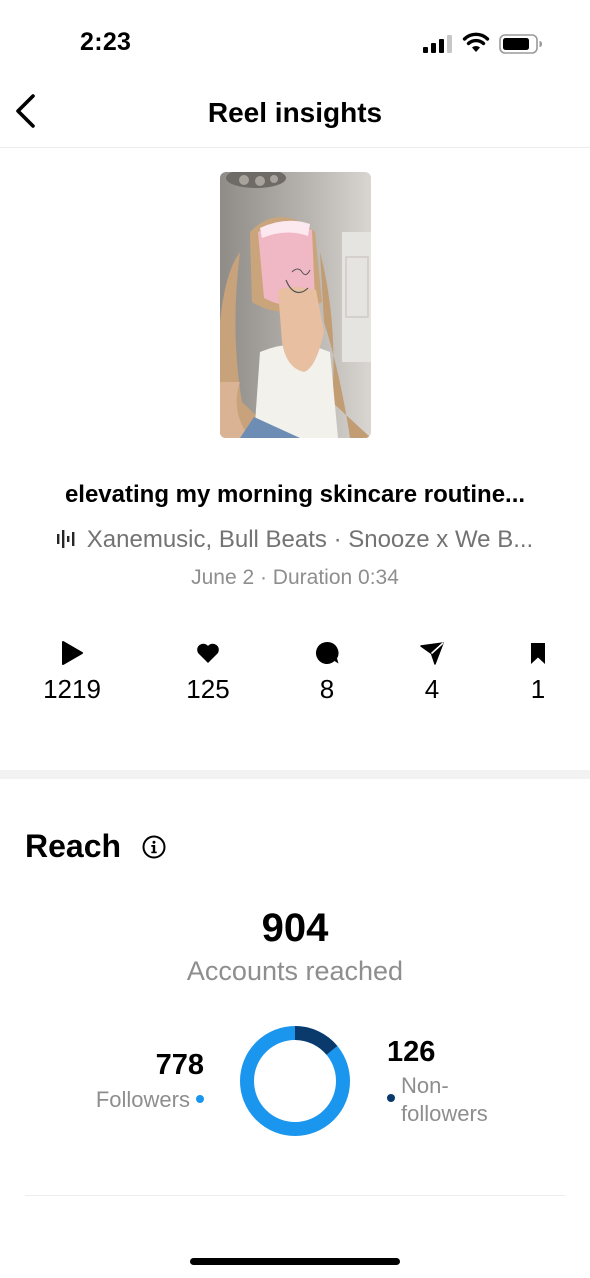 This screenshot has width=590, height=1278. What do you see at coordinates (200, 1099) in the screenshot?
I see `followers-legend-dot` at bounding box center [200, 1099].